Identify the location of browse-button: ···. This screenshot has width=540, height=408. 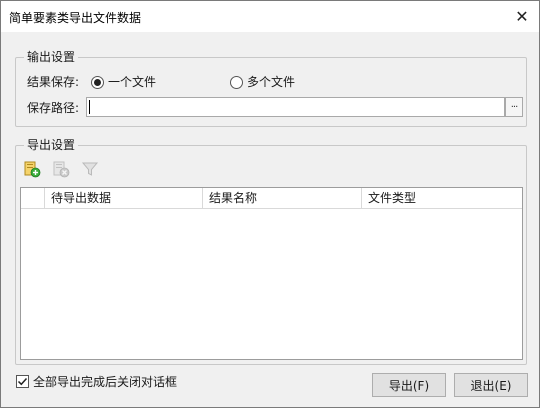
(514, 107).